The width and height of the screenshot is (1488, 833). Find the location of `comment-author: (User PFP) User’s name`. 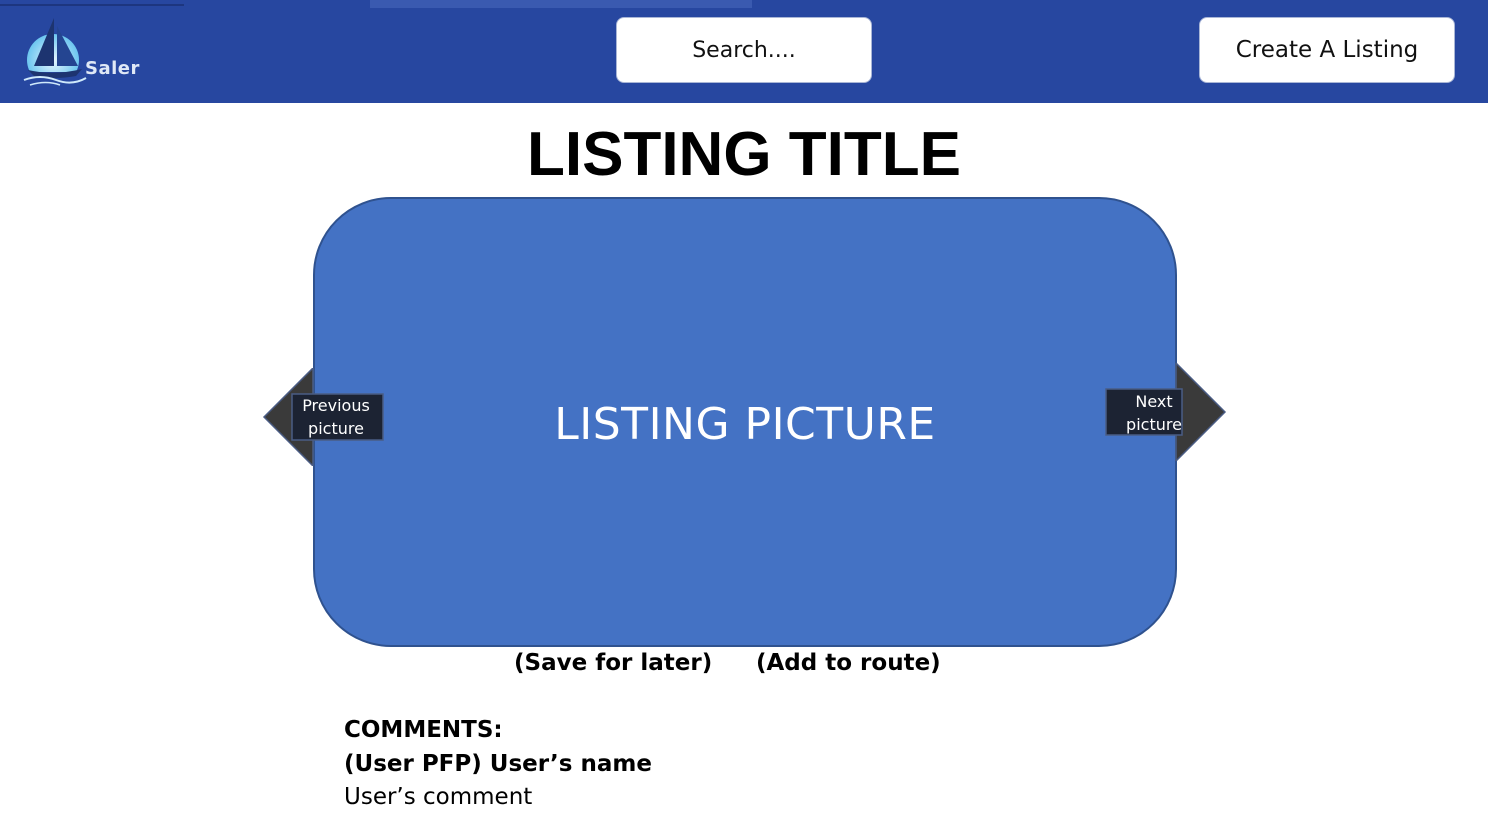

comment-author: (User PFP) User’s name is located at coordinates (498, 764).